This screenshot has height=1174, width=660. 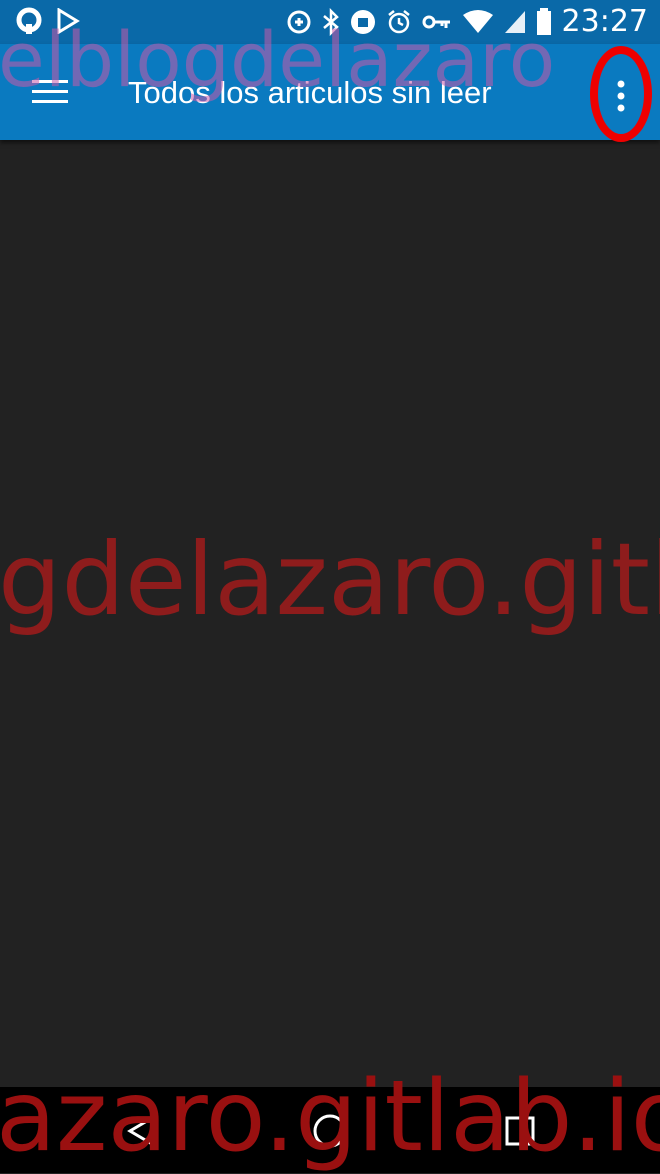 What do you see at coordinates (477, 21) in the screenshot?
I see `wifi-icon` at bounding box center [477, 21].